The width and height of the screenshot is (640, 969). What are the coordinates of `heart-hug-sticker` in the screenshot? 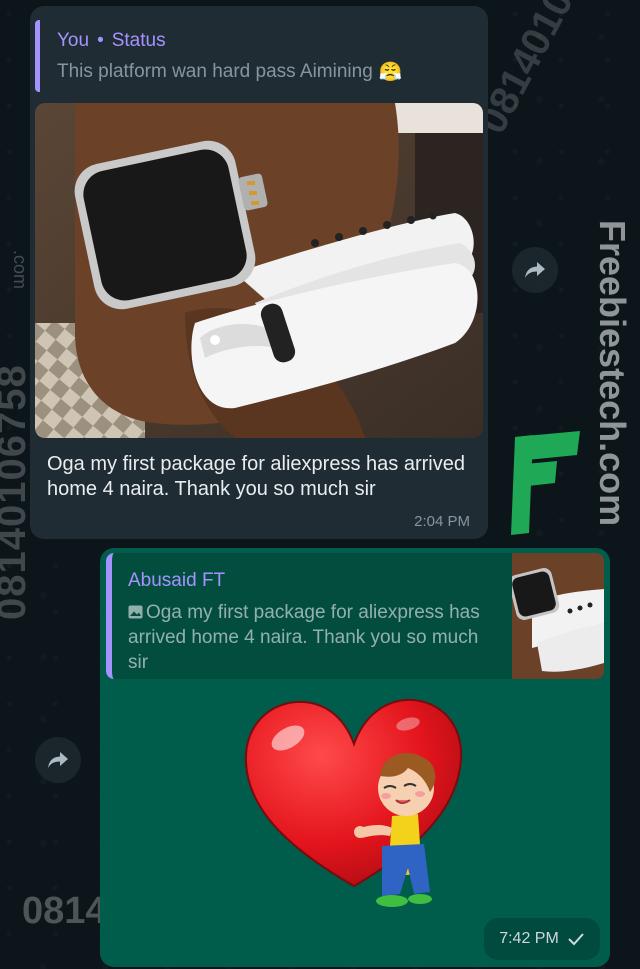 It's located at (356, 803).